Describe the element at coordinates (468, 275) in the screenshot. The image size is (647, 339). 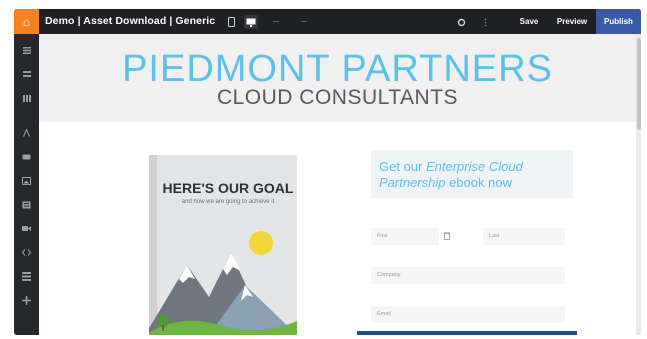
I see `company-field: Company` at that location.